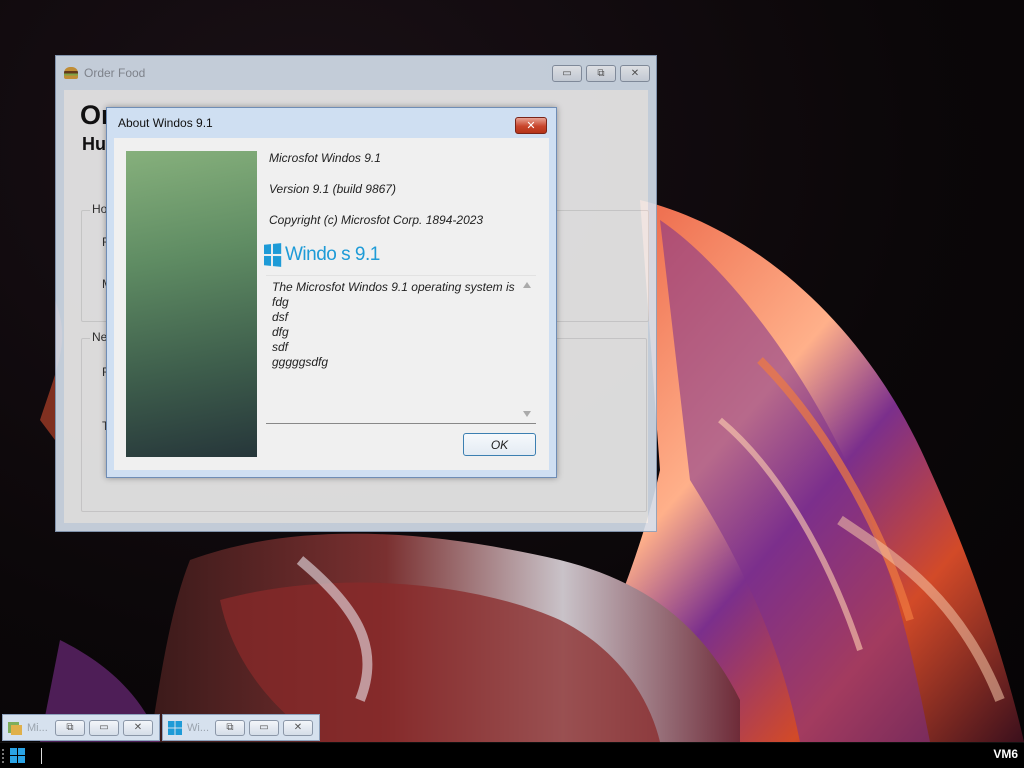 Image resolution: width=1024 pixels, height=768 pixels. Describe the element at coordinates (280, 347) in the screenshot. I see `description-line: sdf` at that location.